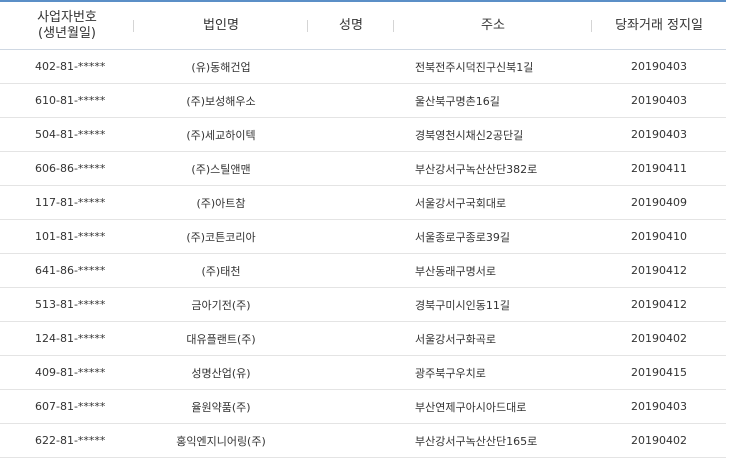 The height and width of the screenshot is (472, 732). What do you see at coordinates (493, 304) in the screenshot?
I see `cell-address: 경북구미시인동11길` at bounding box center [493, 304].